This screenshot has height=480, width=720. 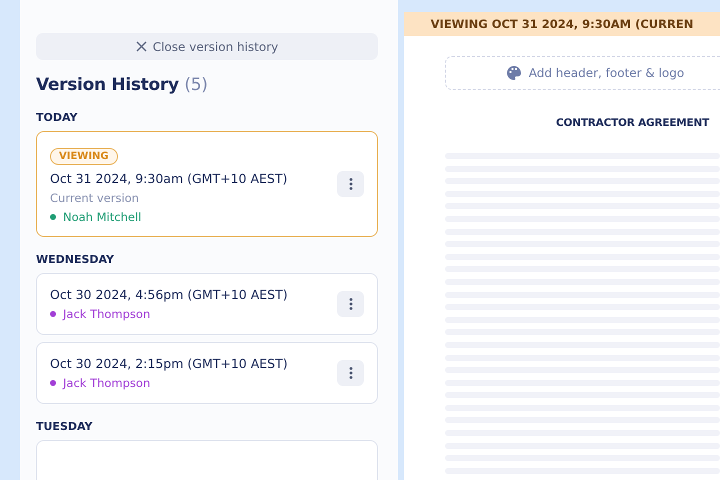 What do you see at coordinates (84, 156) in the screenshot?
I see `viewing-badge: VIEWING` at bounding box center [84, 156].